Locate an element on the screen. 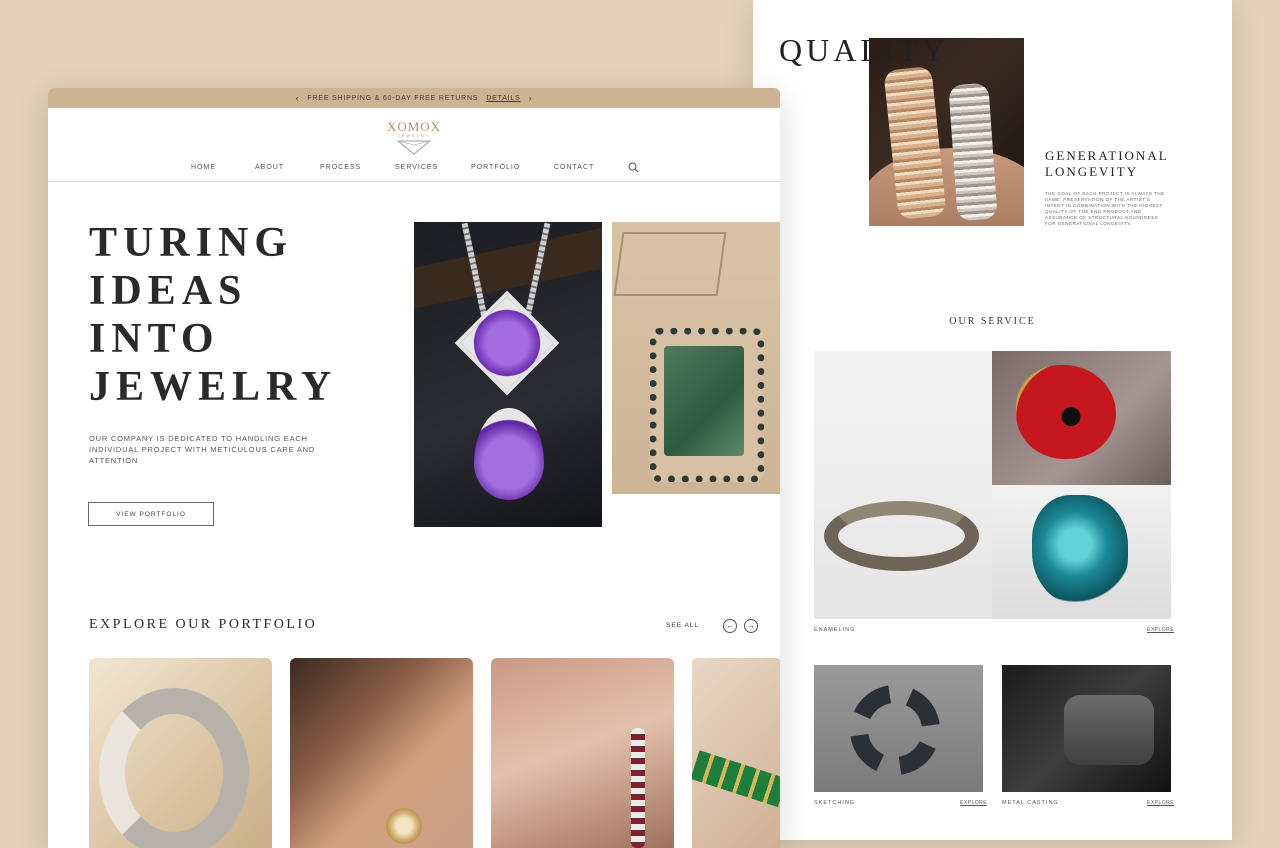 The height and width of the screenshot is (848, 1280). service-label-sketching: SKETCHING is located at coordinates (835, 803).